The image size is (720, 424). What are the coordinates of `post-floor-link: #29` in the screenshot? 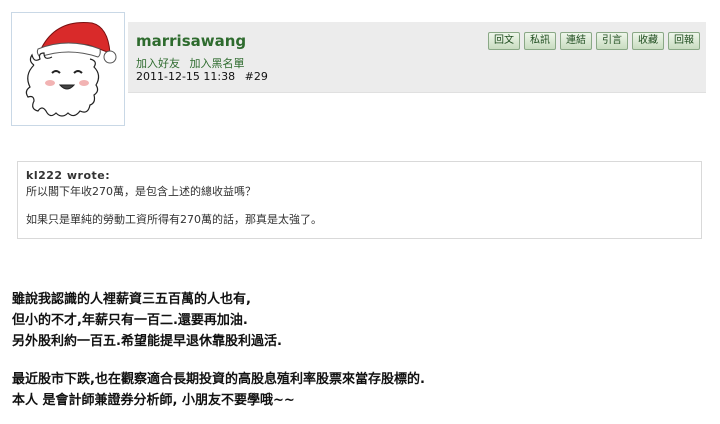 It's located at (256, 76).